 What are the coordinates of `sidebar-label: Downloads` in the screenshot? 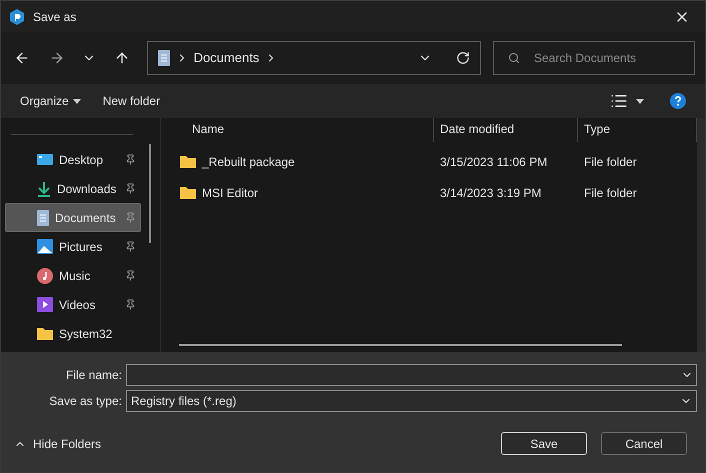 It's located at (86, 189).